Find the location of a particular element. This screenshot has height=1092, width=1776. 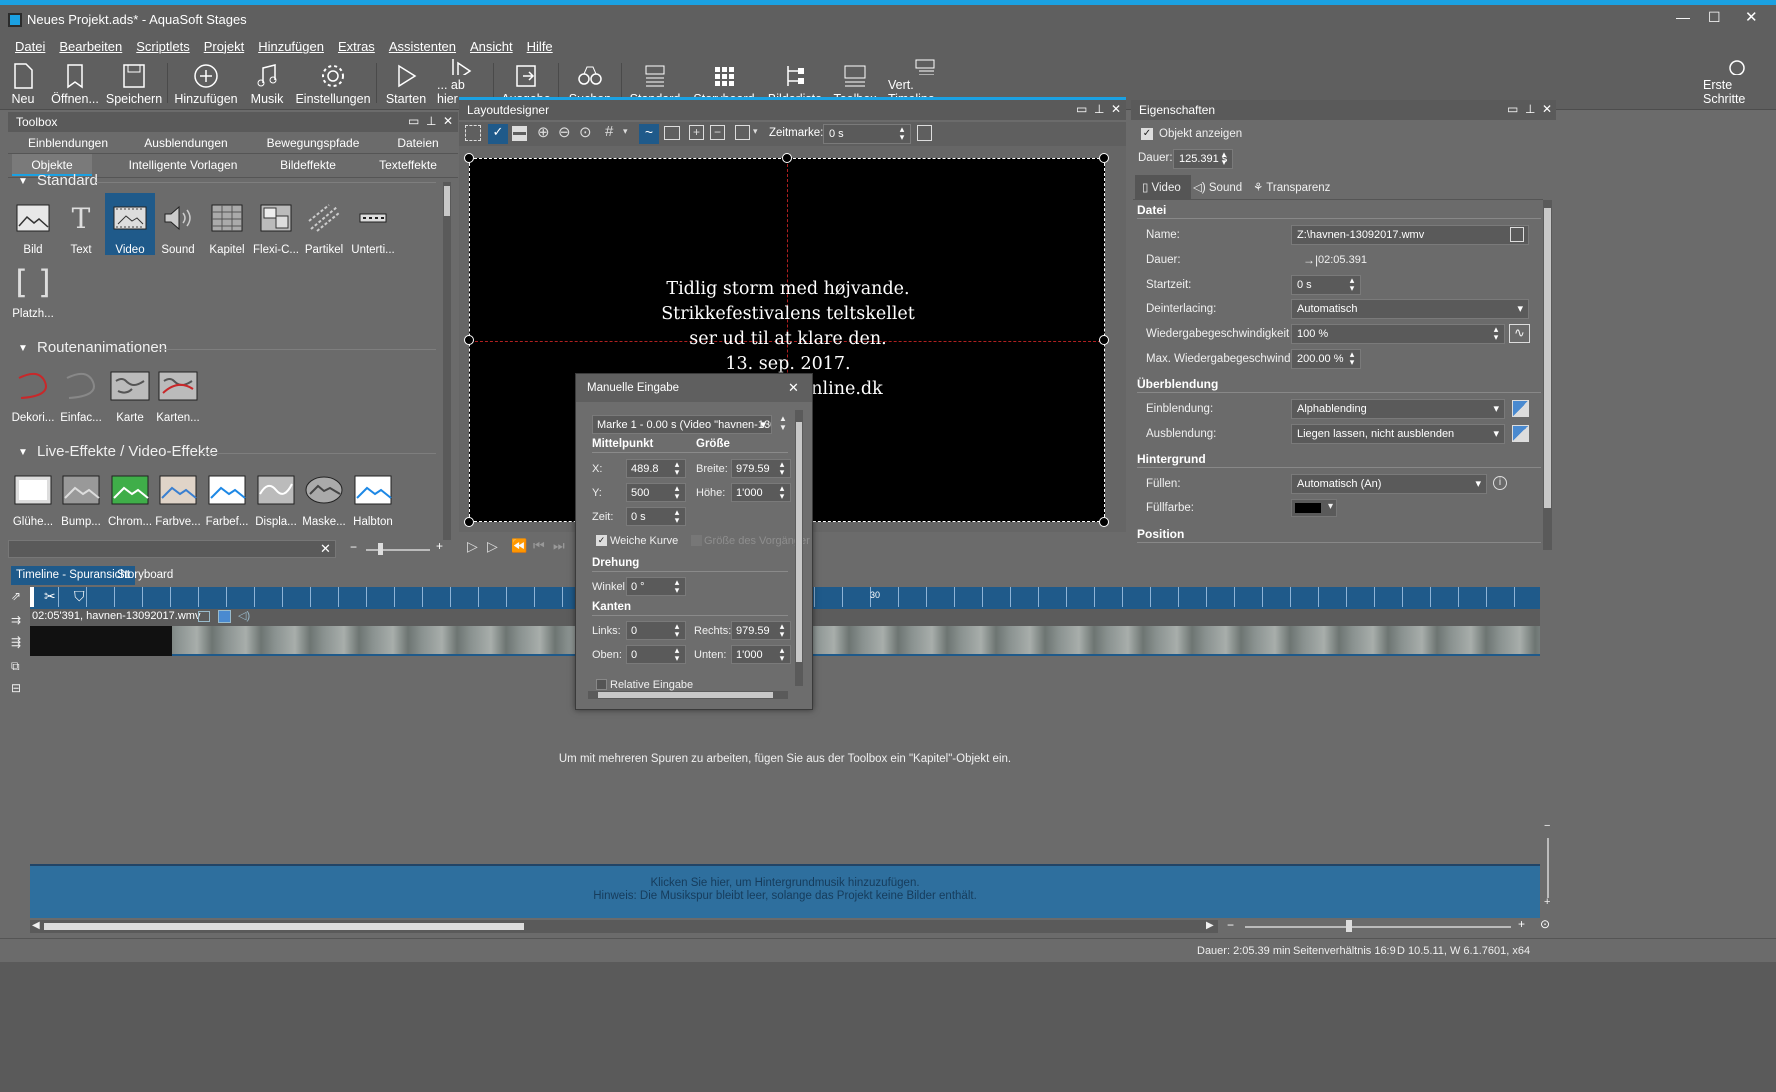

vertical-zoom-track is located at coordinates (1548, 868).